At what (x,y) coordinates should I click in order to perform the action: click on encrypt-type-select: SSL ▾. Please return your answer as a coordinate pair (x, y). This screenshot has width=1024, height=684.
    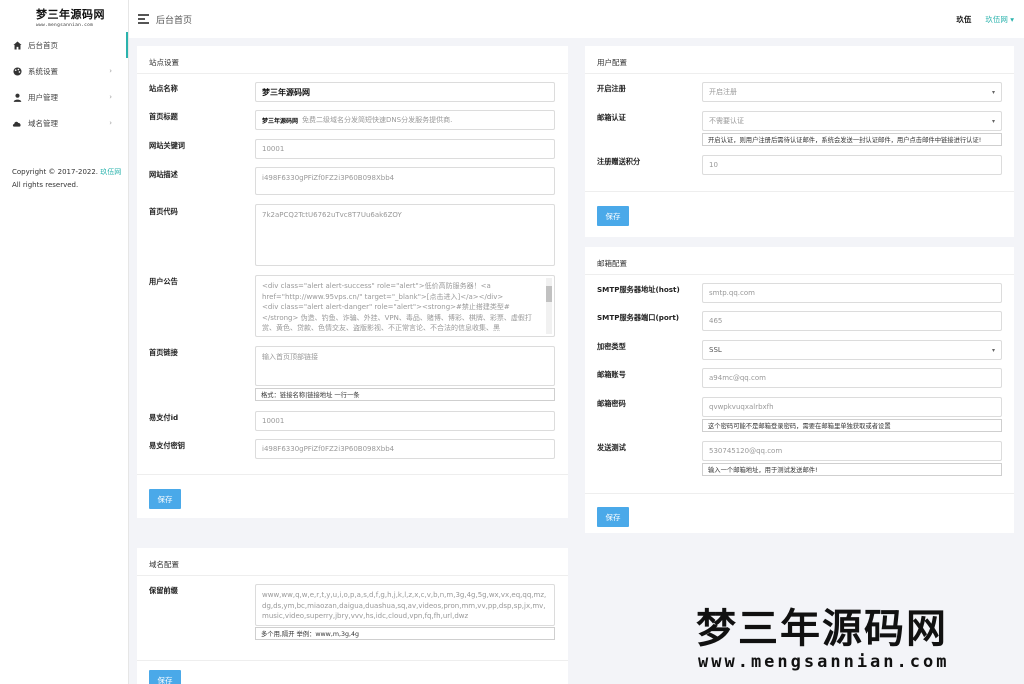
    Looking at the image, I should click on (852, 350).